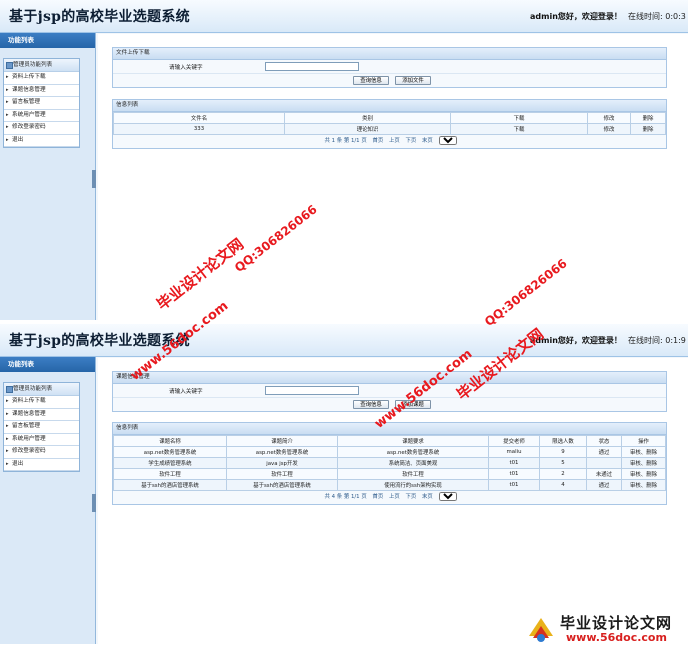  Describe the element at coordinates (47, 40) in the screenshot. I see `sidebar-heading: 功能列表` at that location.